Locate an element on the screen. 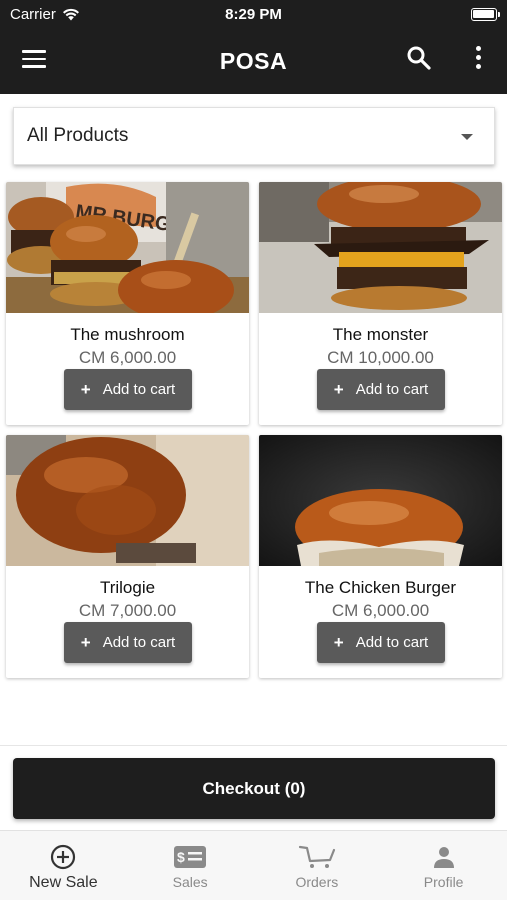  product-name: Trilogie is located at coordinates (127, 587).